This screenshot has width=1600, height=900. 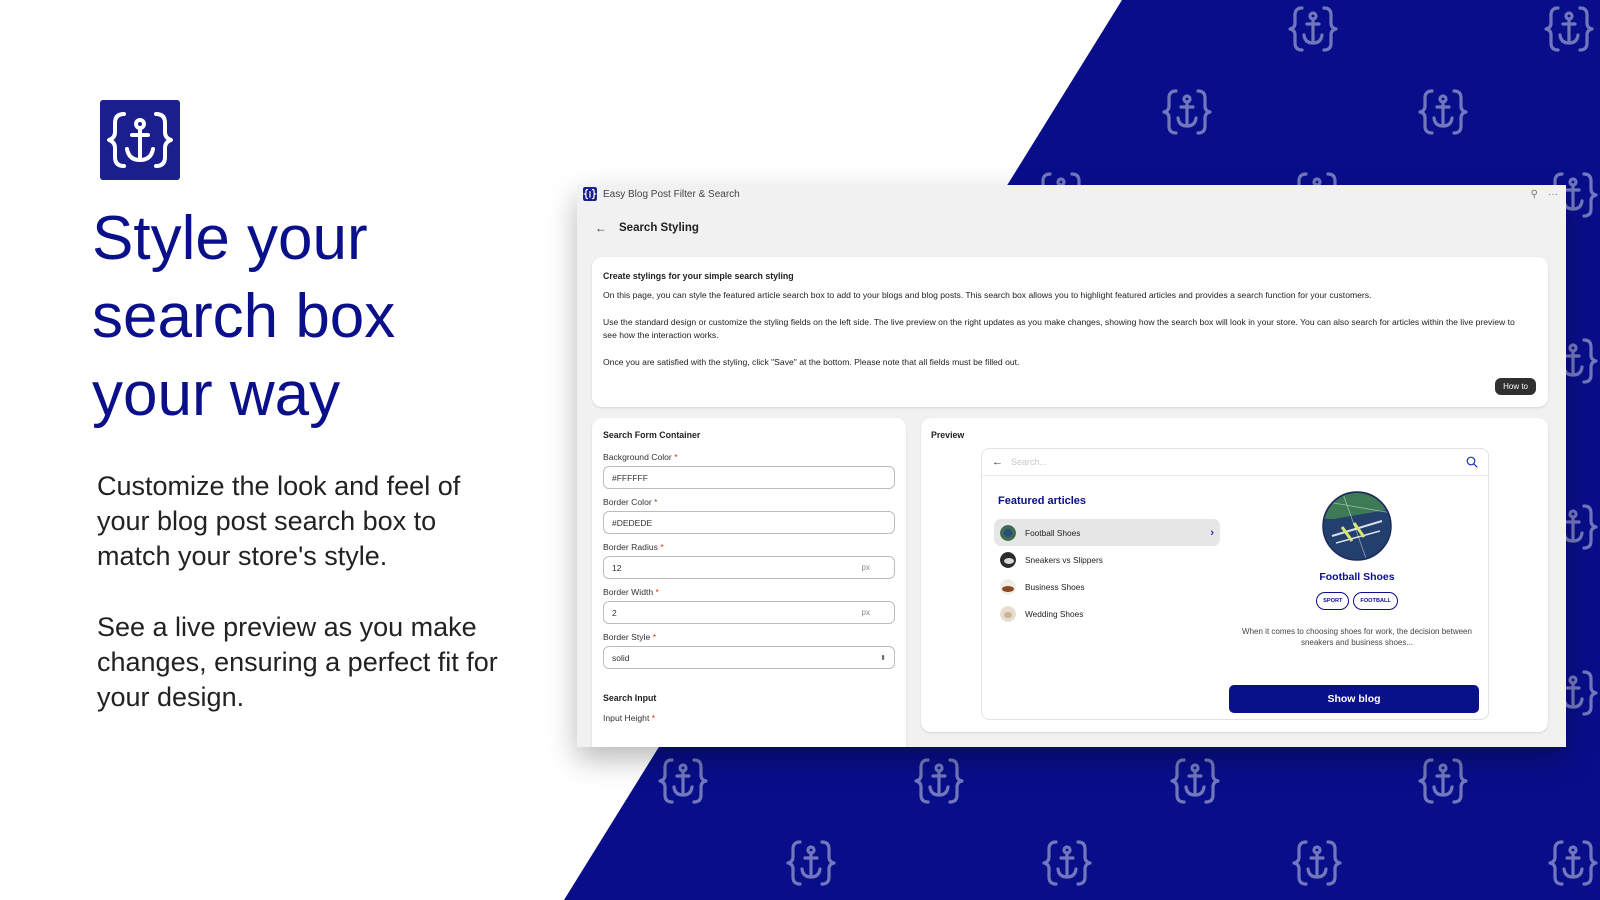 What do you see at coordinates (652, 435) in the screenshot?
I see `form-section-heading: Search Form Container` at bounding box center [652, 435].